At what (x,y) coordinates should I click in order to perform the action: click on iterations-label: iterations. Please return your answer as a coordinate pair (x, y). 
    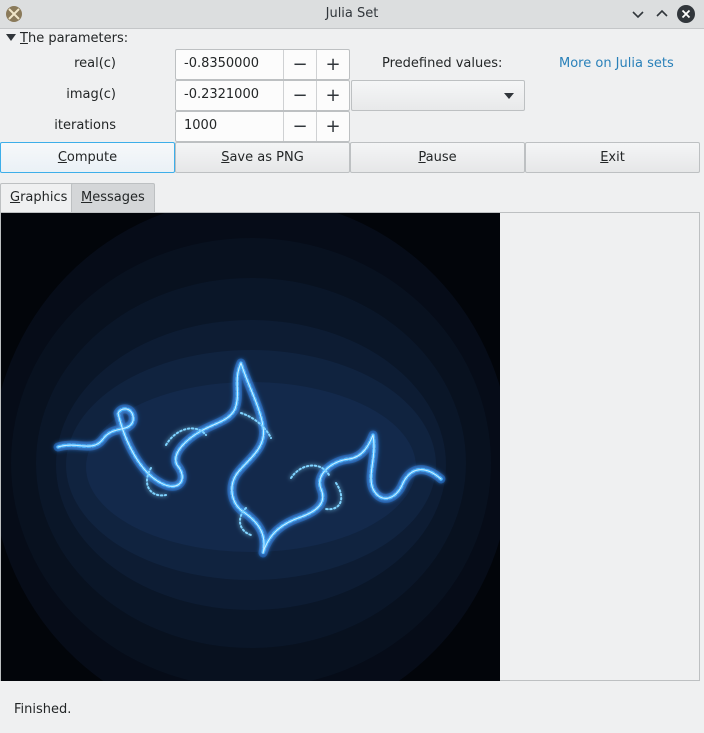
    Looking at the image, I should click on (85, 125).